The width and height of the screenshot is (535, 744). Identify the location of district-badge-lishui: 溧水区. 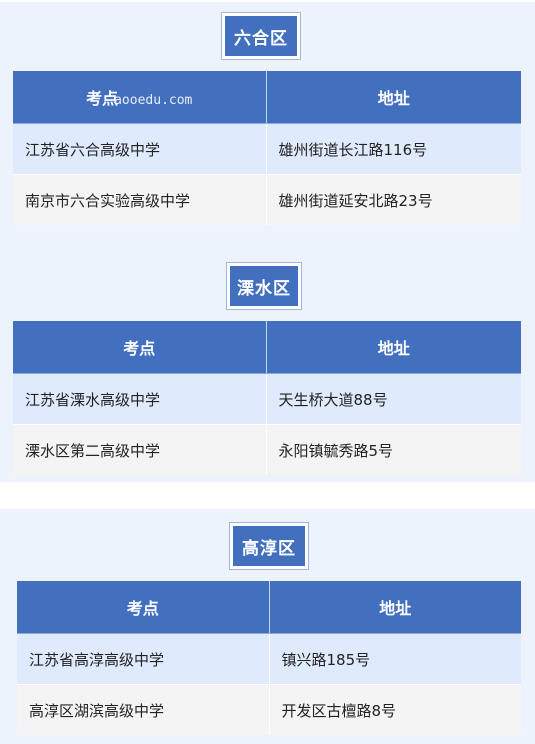
(264, 286).